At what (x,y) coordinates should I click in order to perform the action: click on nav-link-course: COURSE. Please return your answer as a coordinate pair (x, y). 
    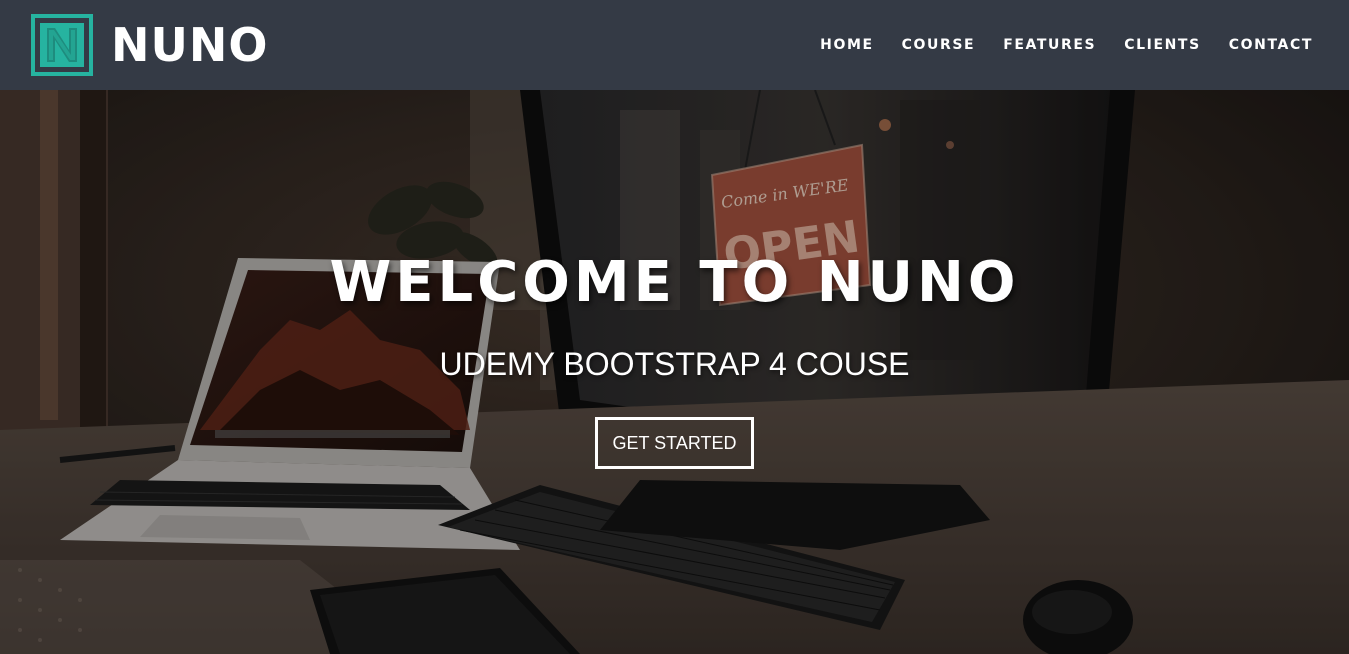
    Looking at the image, I should click on (939, 45).